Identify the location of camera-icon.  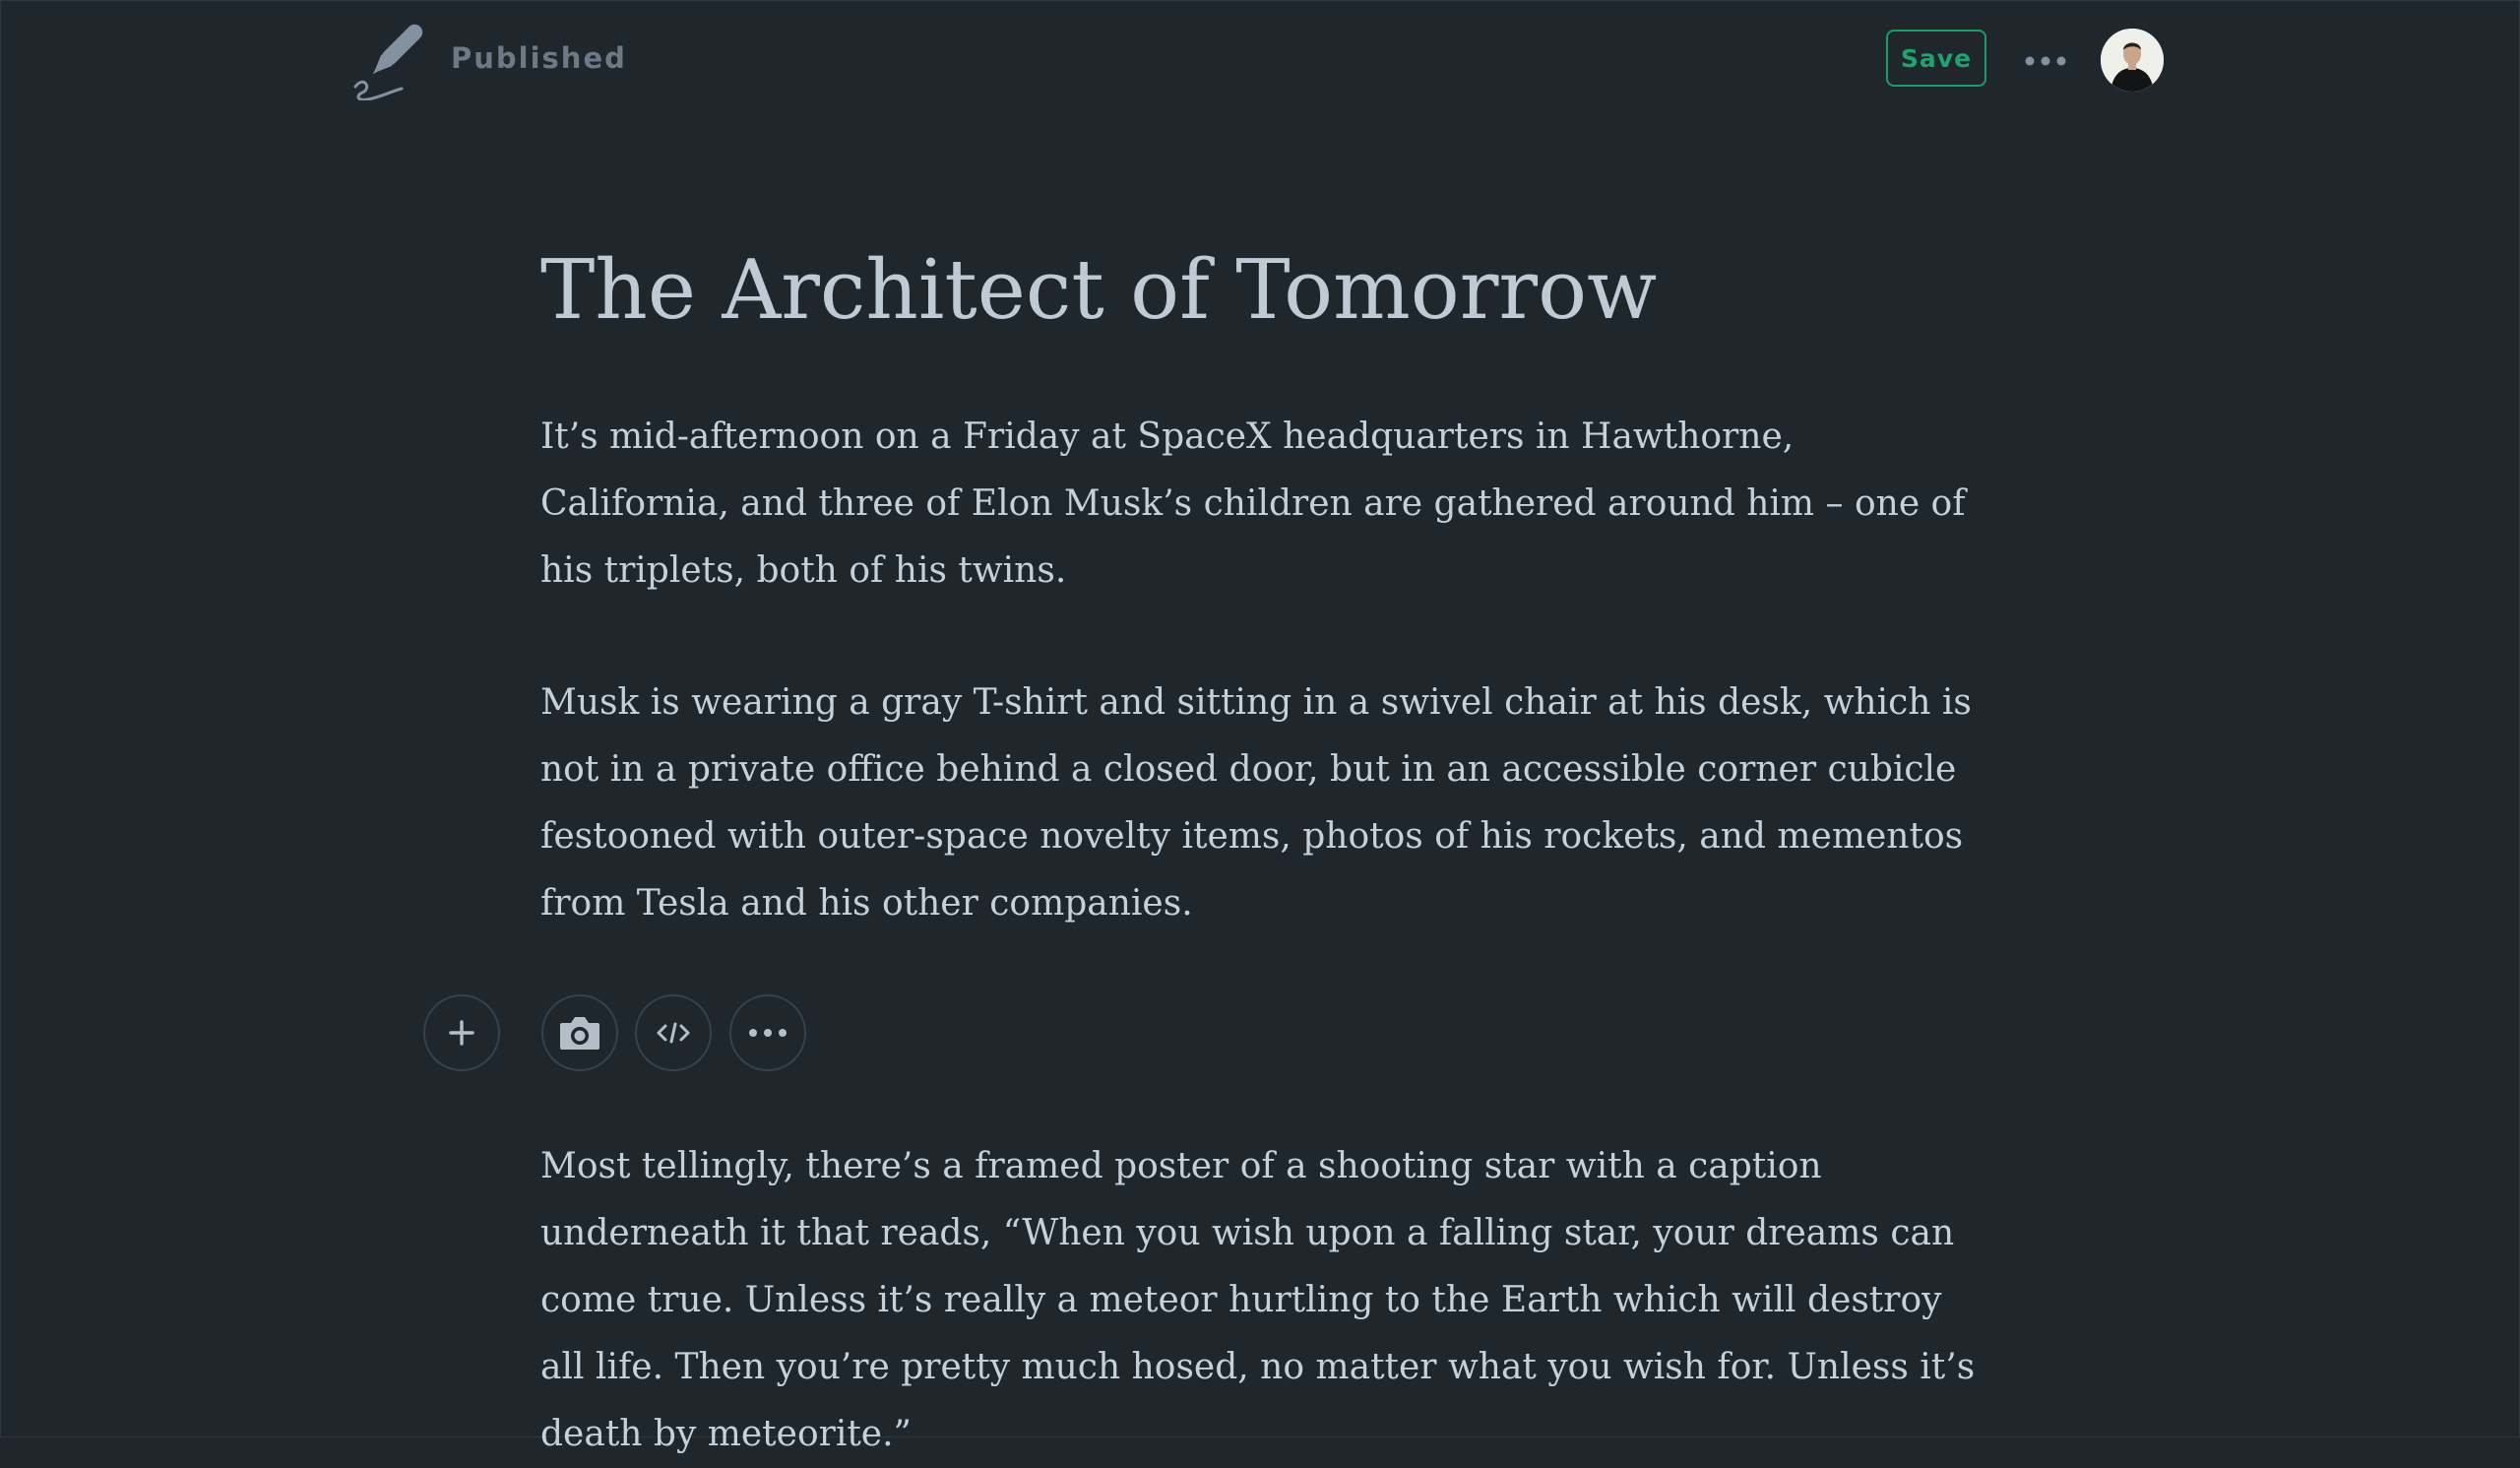
(579, 1034).